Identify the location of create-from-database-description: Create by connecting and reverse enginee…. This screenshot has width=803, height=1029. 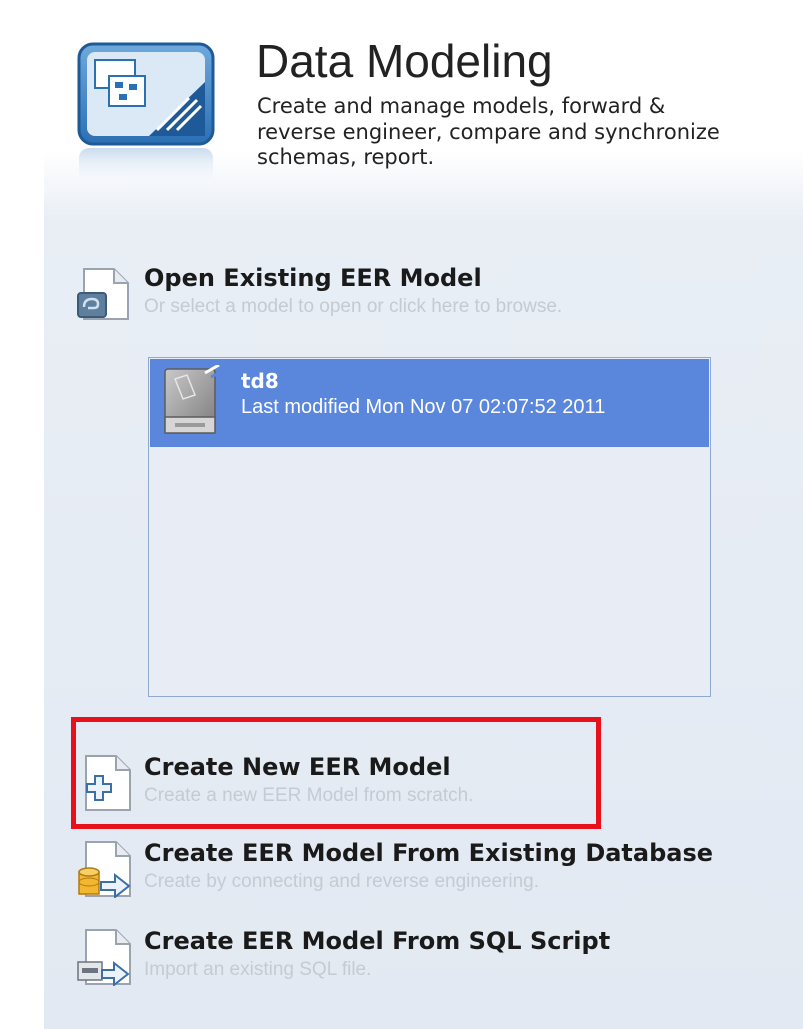
(342, 881).